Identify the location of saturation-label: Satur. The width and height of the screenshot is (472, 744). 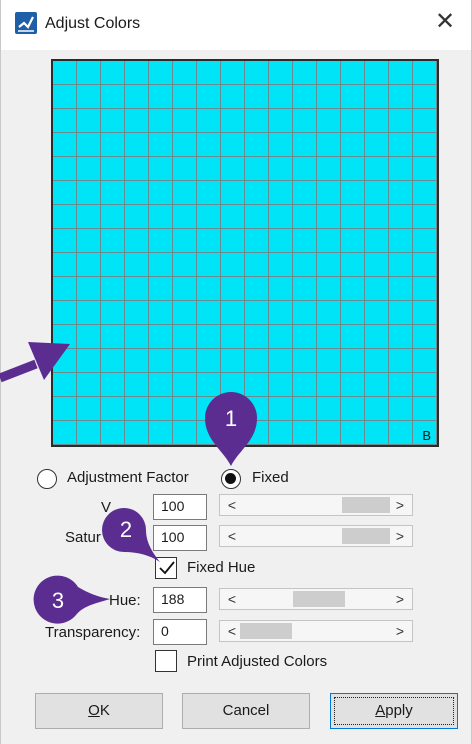
(83, 537).